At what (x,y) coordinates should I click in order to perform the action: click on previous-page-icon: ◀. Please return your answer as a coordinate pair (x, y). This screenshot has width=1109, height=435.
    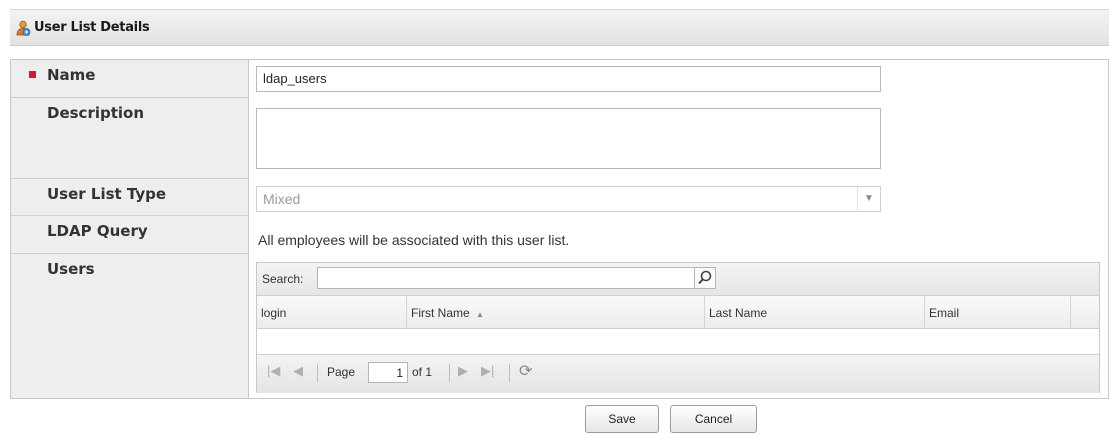
    Looking at the image, I should click on (298, 371).